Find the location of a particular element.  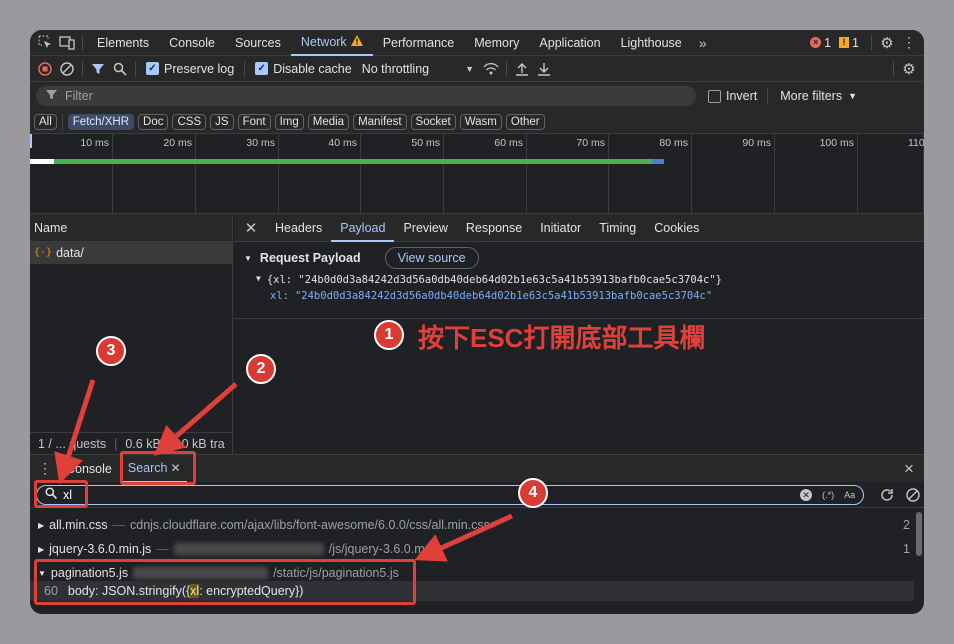

kebab-menu-icon: ⋮ is located at coordinates (909, 43).